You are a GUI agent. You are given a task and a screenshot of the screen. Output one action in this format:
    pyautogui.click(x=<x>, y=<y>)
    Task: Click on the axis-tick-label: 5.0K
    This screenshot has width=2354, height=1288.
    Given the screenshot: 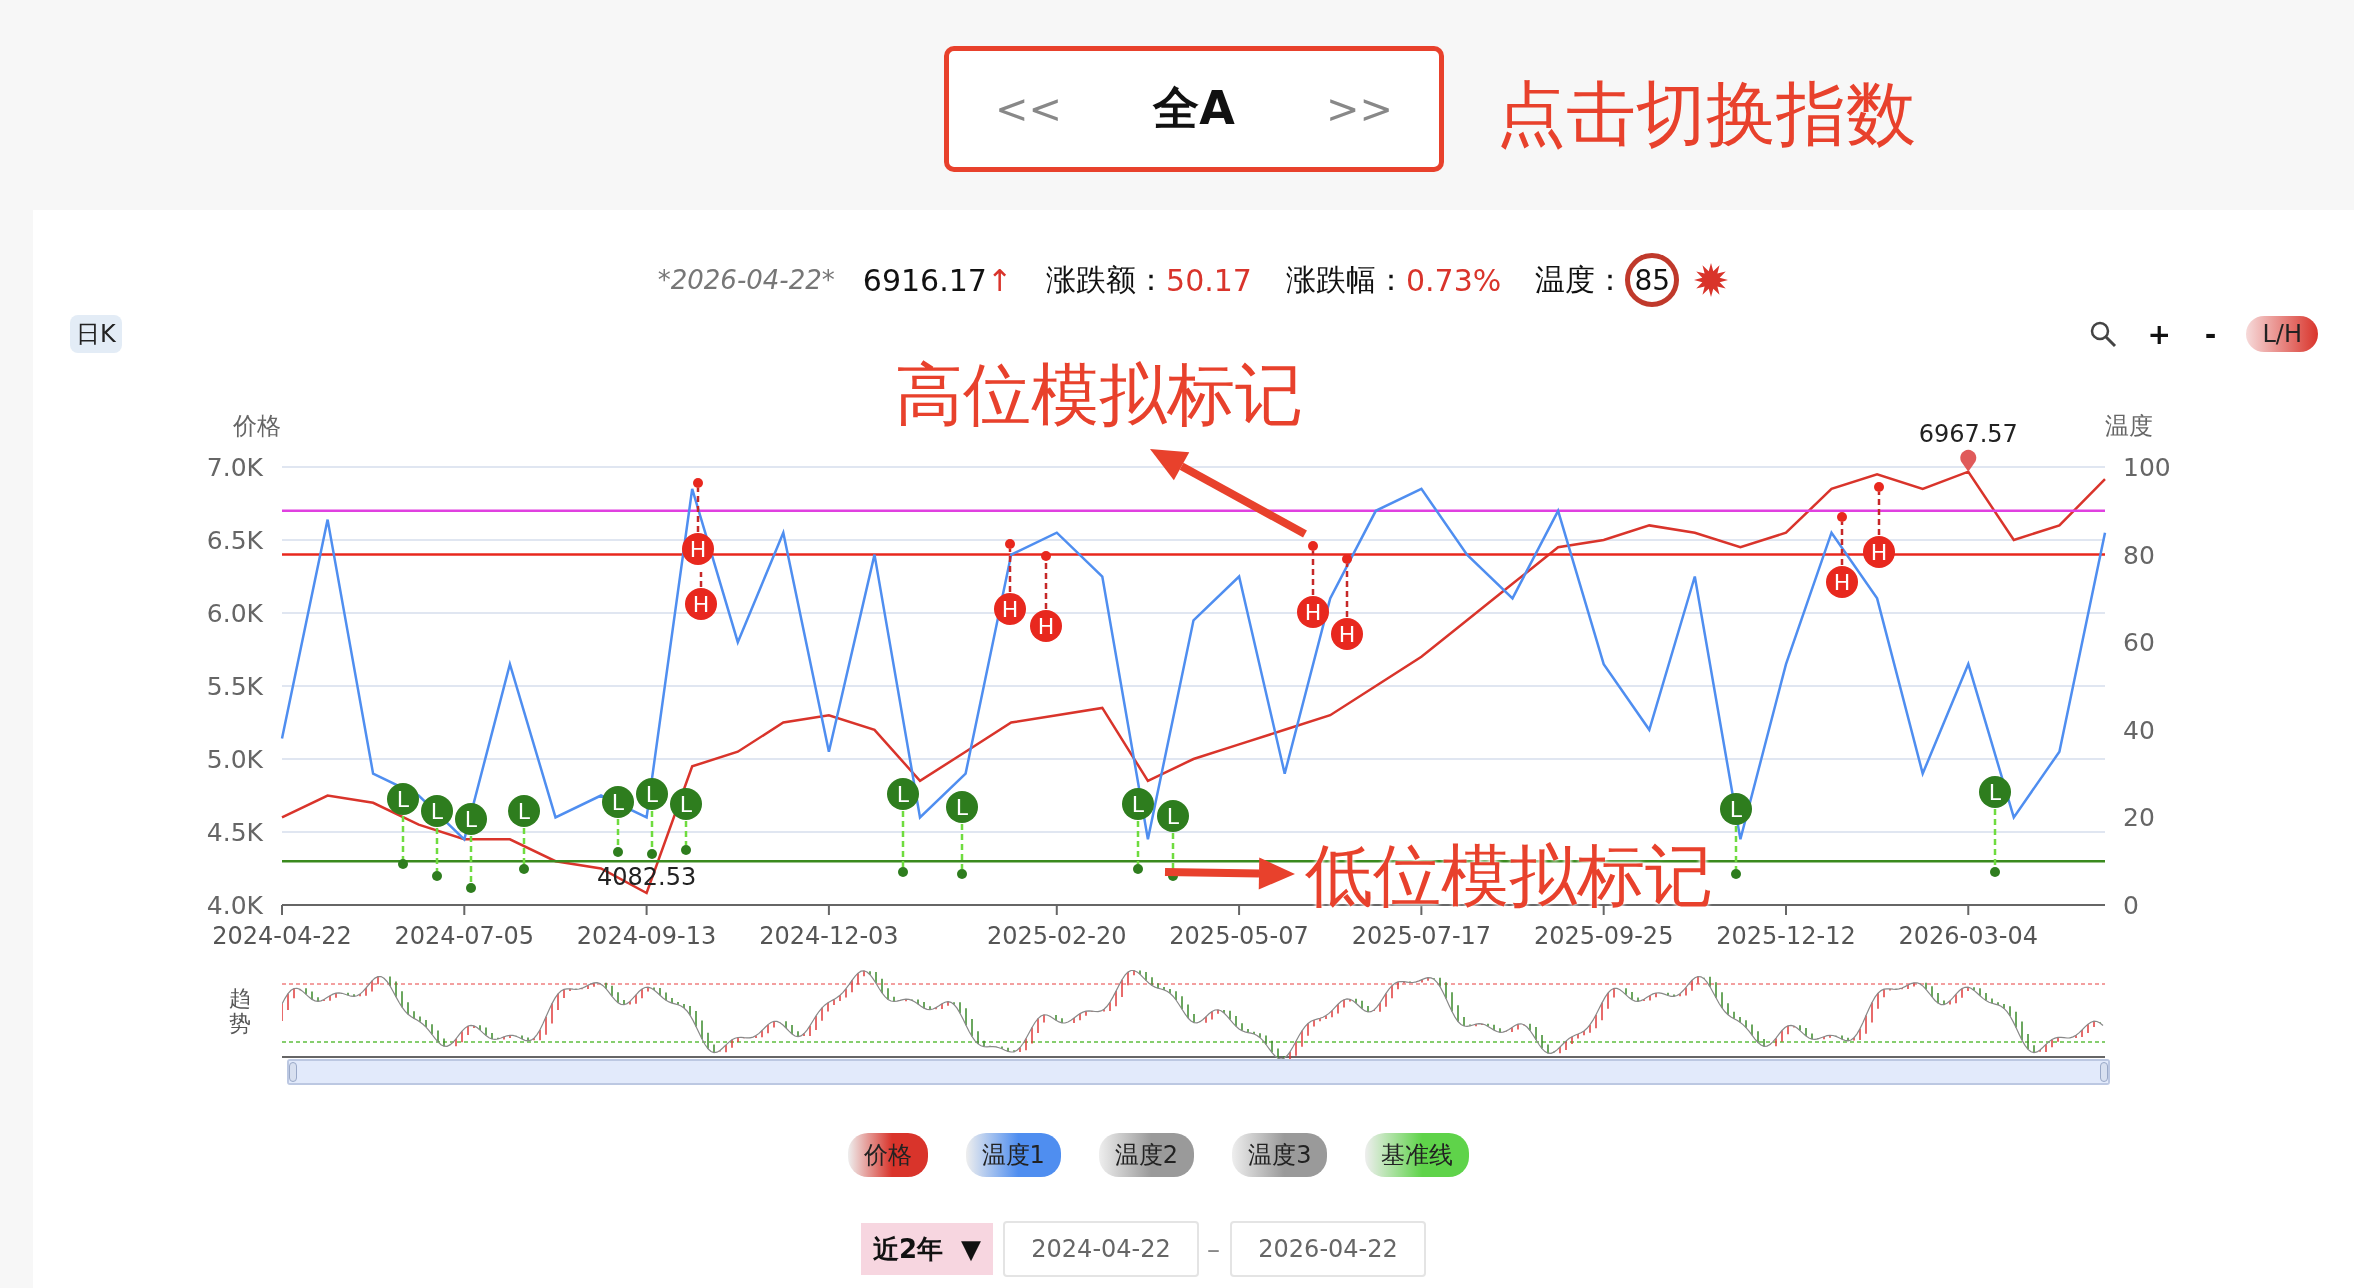 What is the action you would take?
    pyautogui.click(x=234, y=759)
    